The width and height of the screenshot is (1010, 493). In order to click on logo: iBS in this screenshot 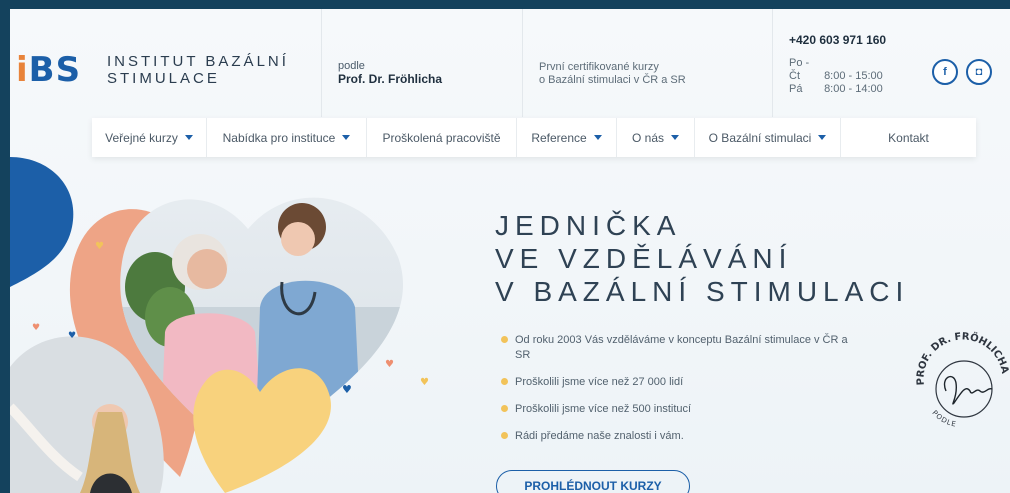, I will do `click(48, 70)`.